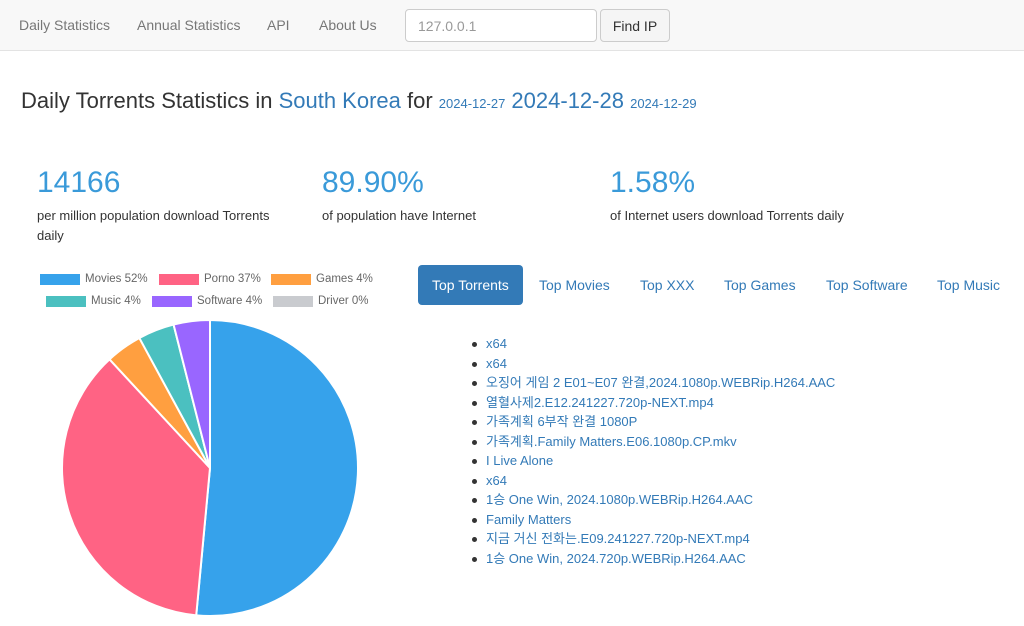  Describe the element at coordinates (501, 25) in the screenshot. I see `ip-search-input` at that location.